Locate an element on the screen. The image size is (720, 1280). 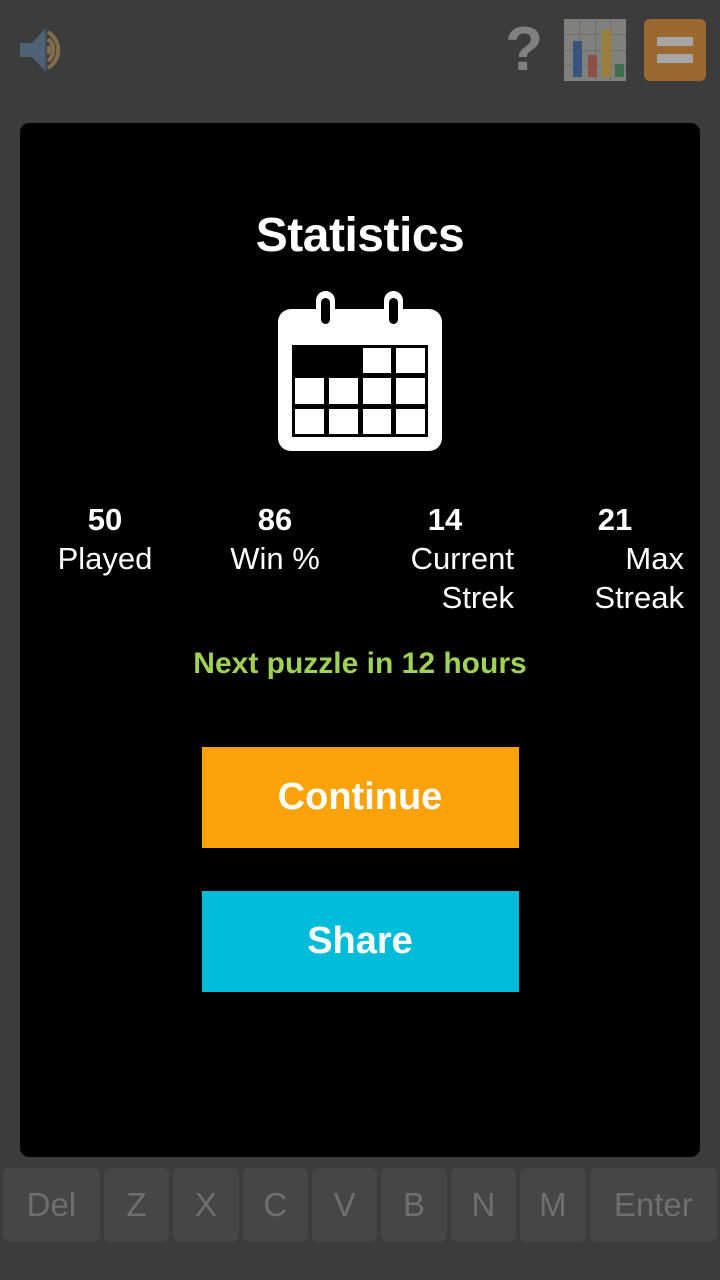
stat-win-percent-label: Win % is located at coordinates (275, 558).